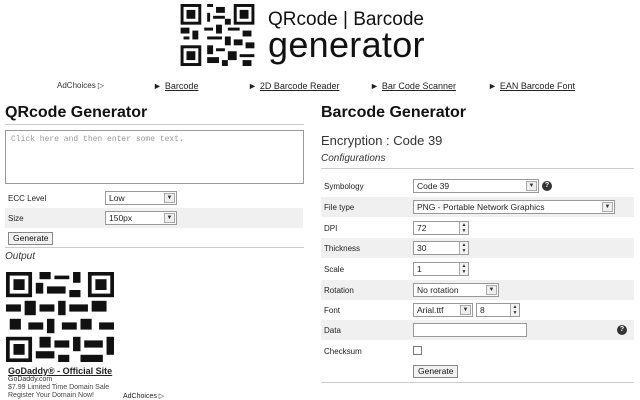 This screenshot has height=400, width=640. What do you see at coordinates (393, 112) in the screenshot?
I see `barcode-section-title: Barcode Generator` at bounding box center [393, 112].